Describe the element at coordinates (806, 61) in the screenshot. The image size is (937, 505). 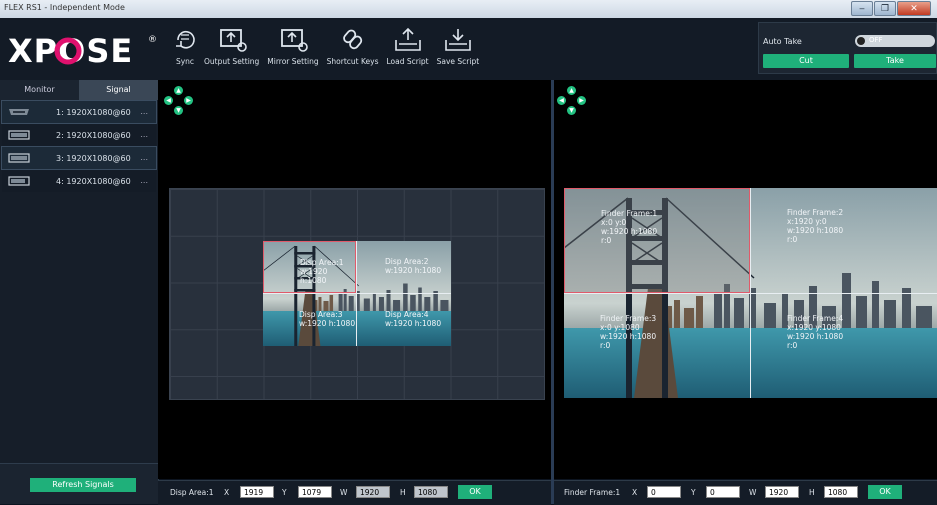
I see `cut-button: Cut` at that location.